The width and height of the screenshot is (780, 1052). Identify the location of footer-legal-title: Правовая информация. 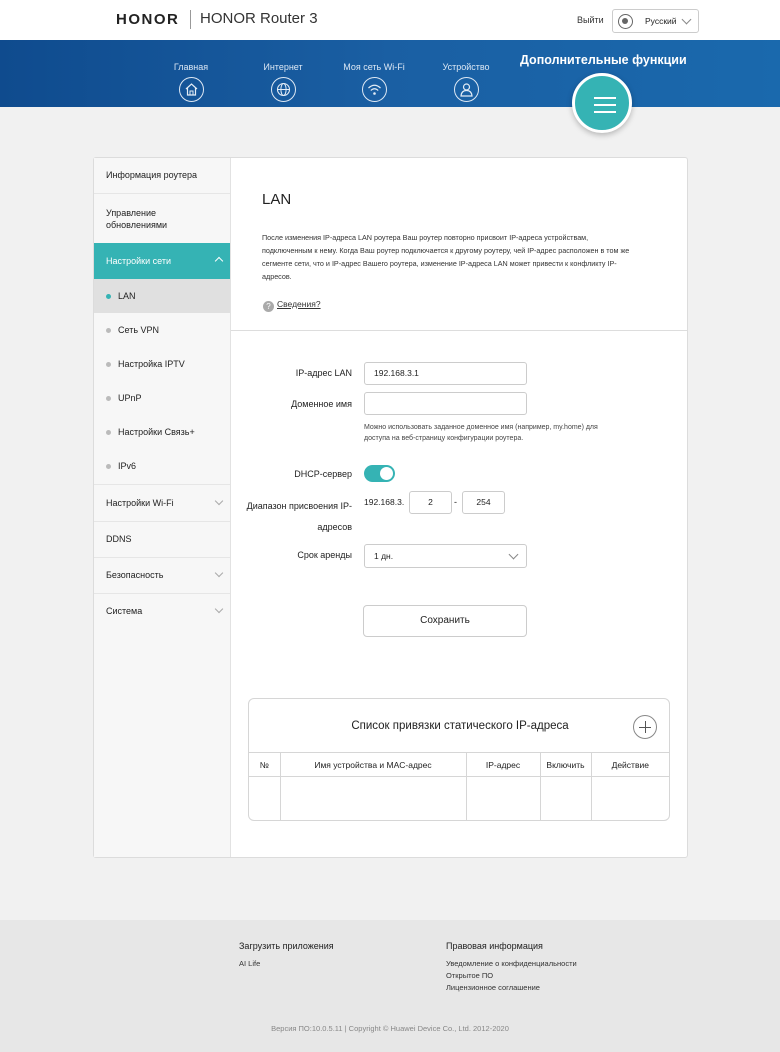
(494, 946).